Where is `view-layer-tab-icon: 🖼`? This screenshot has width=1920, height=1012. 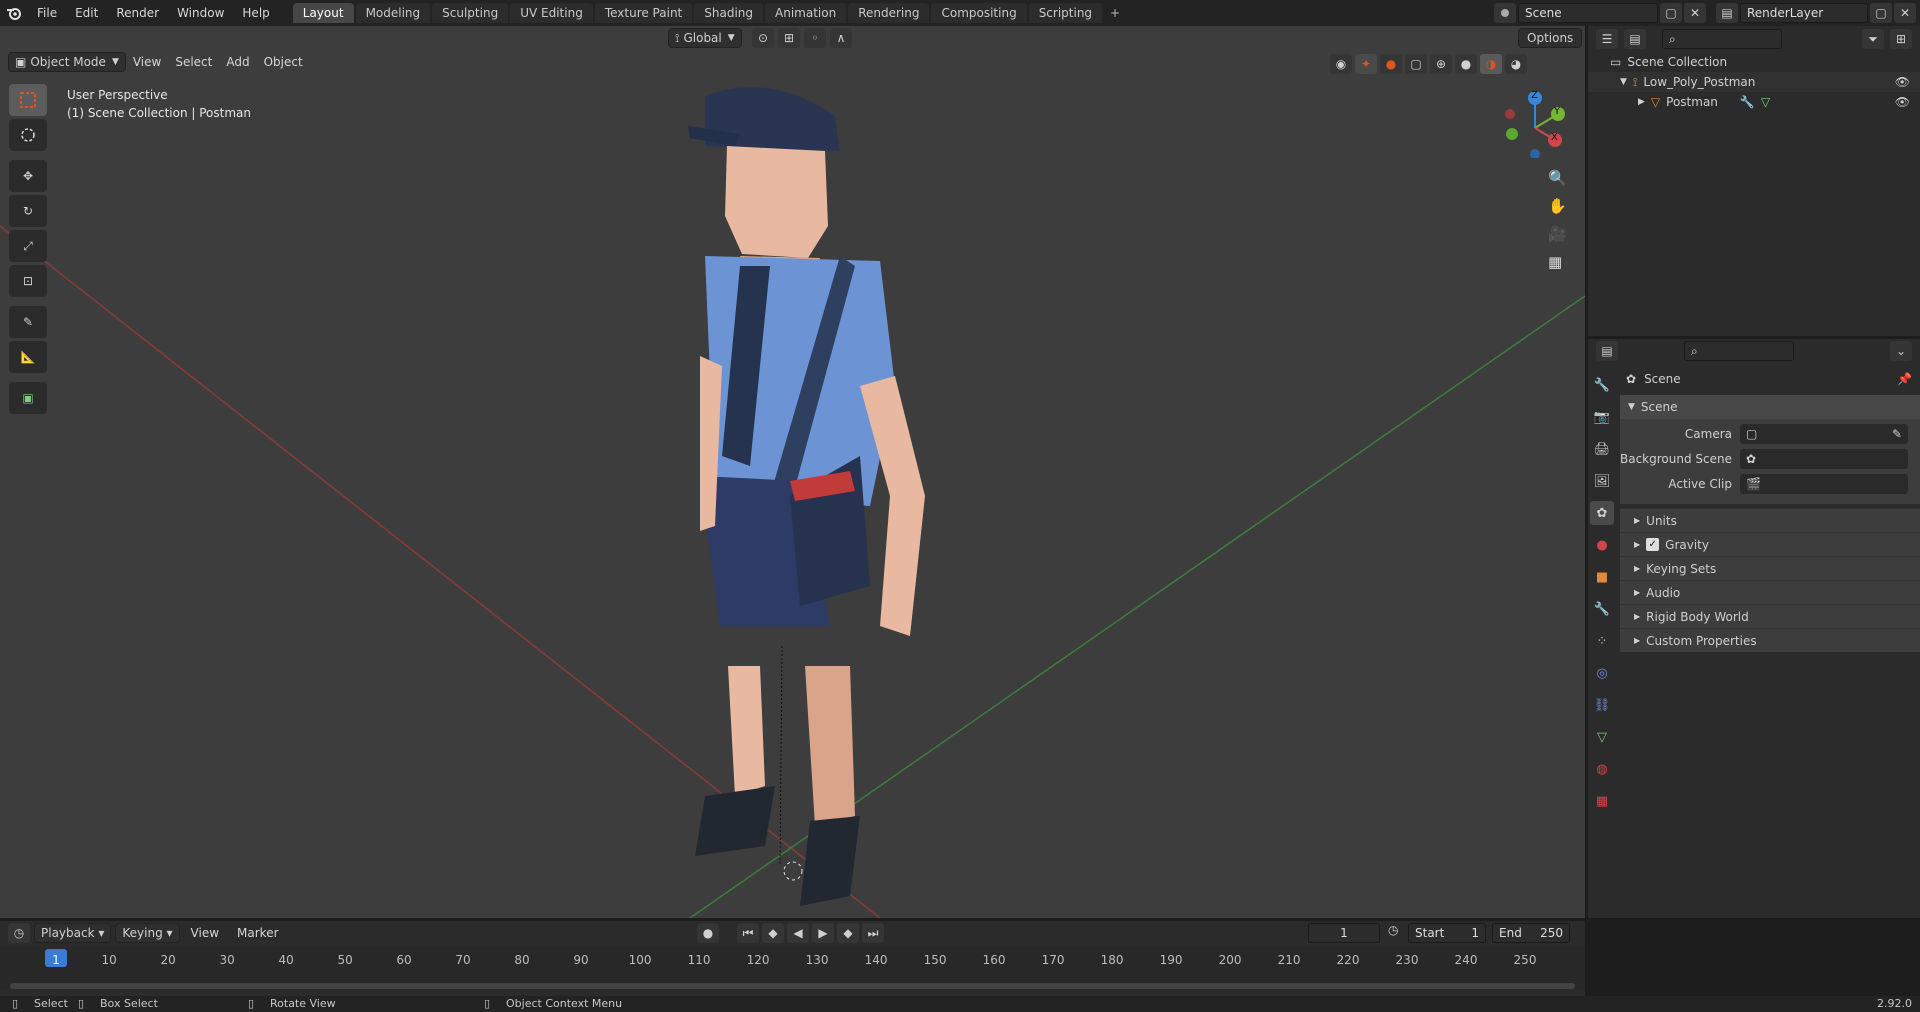 view-layer-tab-icon: 🖼 is located at coordinates (1602, 481).